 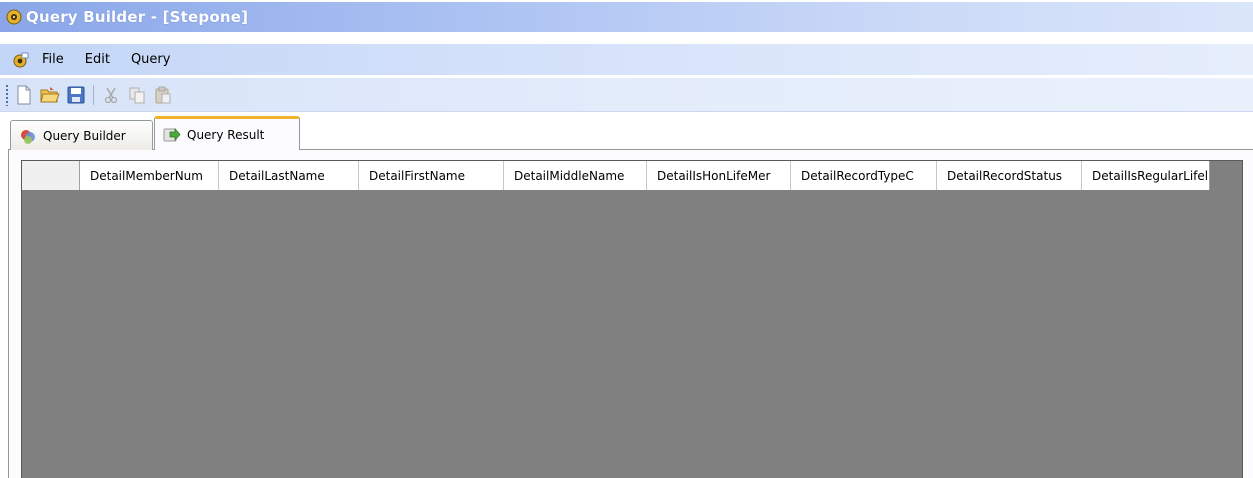 What do you see at coordinates (76, 95) in the screenshot?
I see `save-icon` at bounding box center [76, 95].